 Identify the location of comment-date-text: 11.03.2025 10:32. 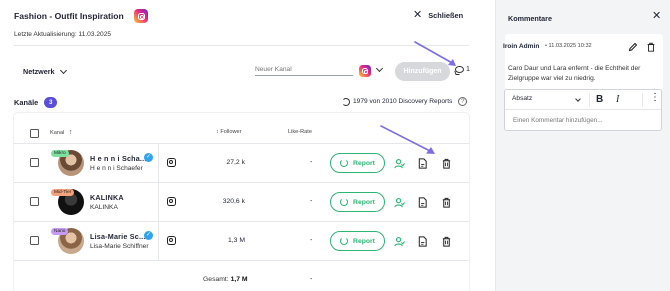
(570, 46).